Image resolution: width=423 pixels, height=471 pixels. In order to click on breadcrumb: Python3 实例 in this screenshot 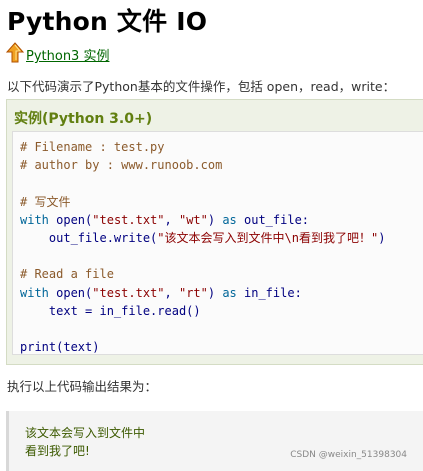, I will do `click(57, 52)`.